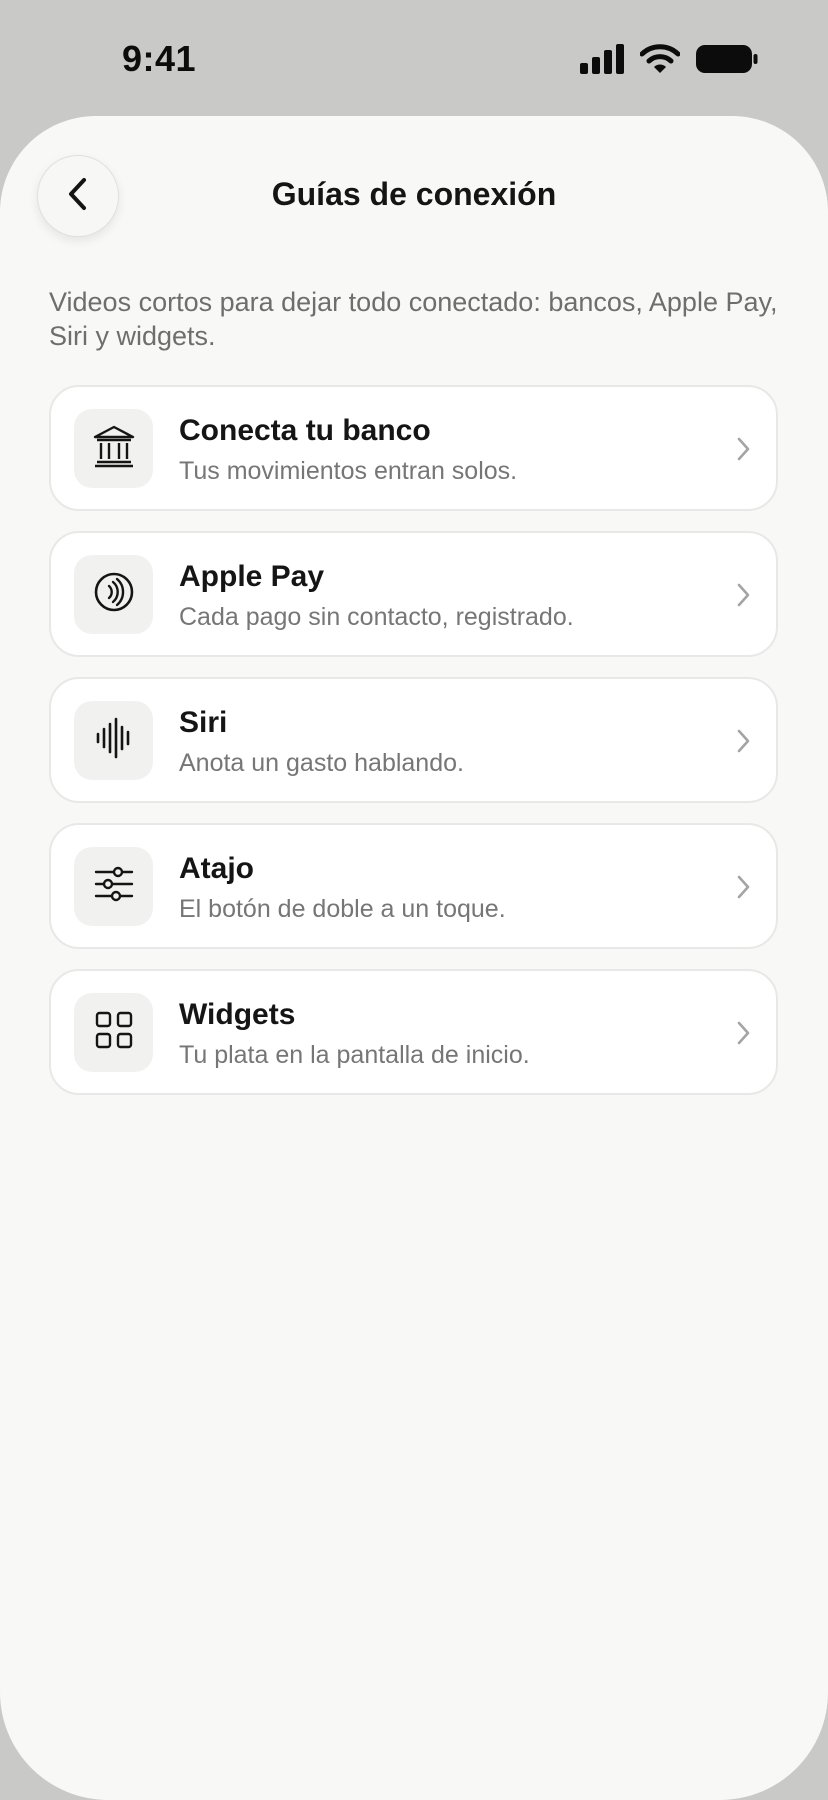 The height and width of the screenshot is (1800, 828). I want to click on guide-title: Widgets, so click(237, 1014).